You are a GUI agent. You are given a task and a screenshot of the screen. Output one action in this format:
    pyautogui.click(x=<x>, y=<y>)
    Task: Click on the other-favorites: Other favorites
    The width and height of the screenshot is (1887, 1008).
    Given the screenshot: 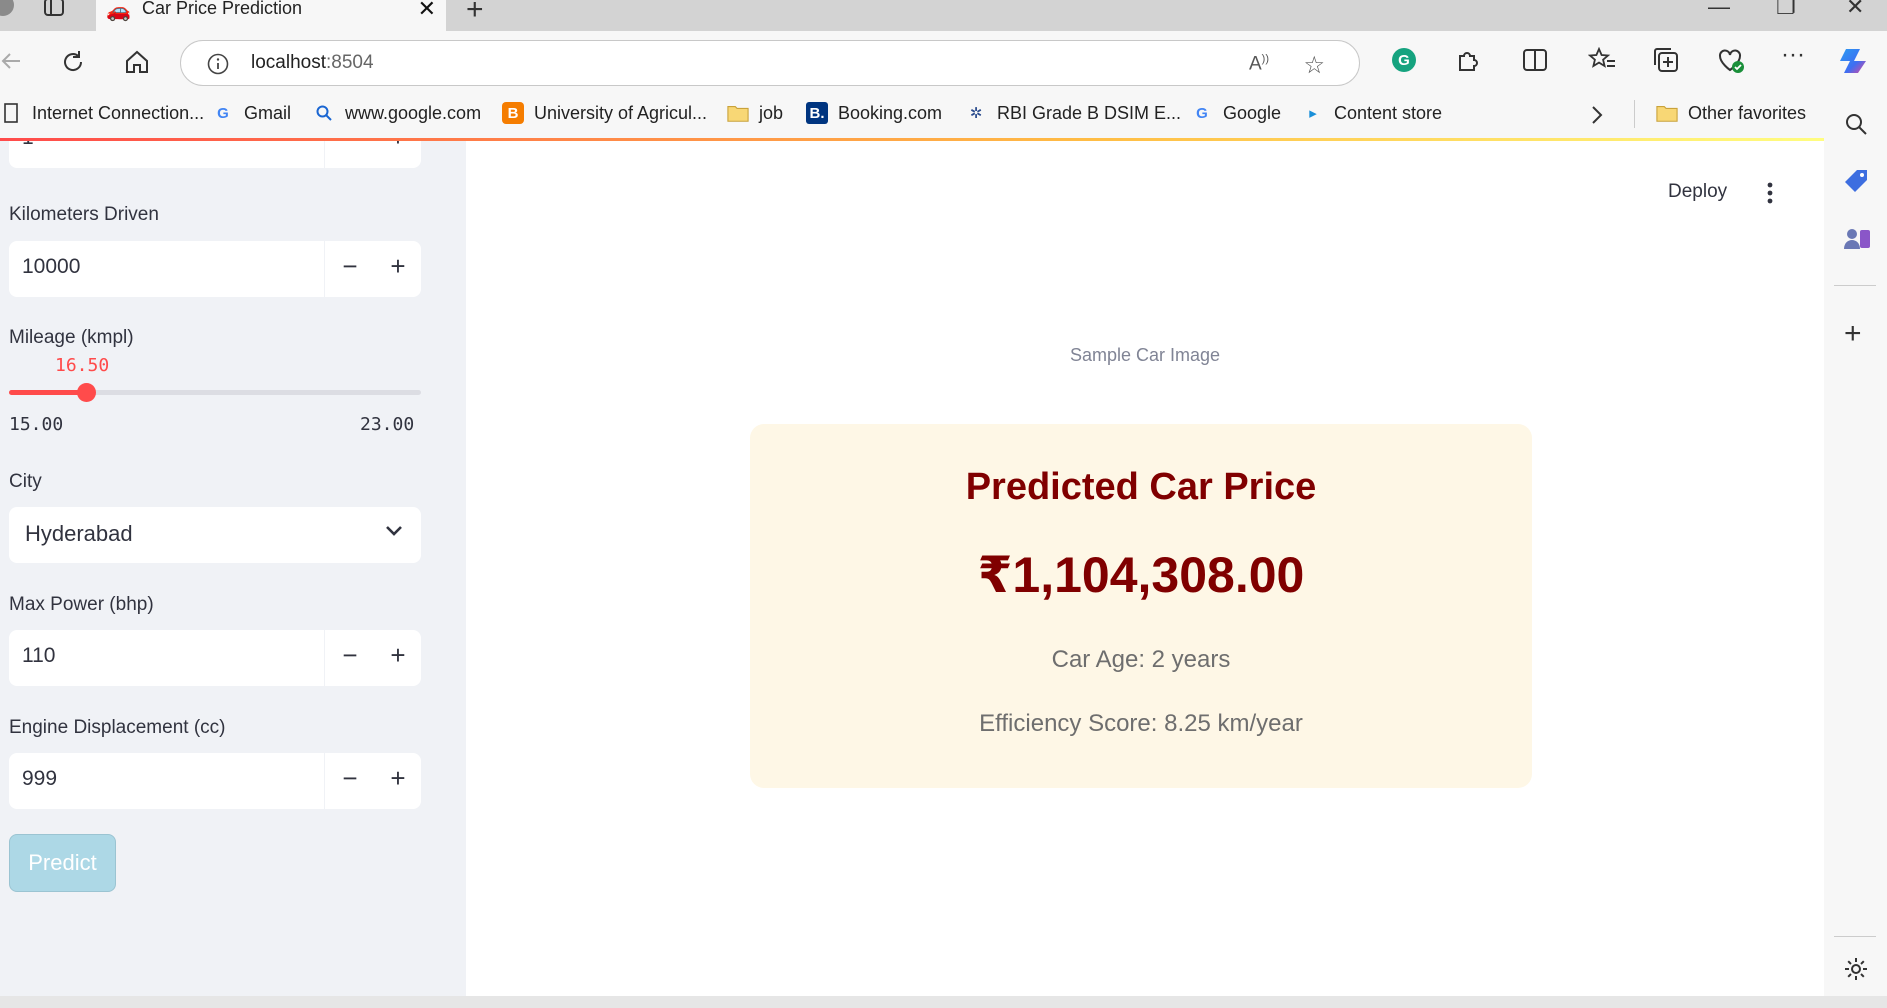 What is the action you would take?
    pyautogui.click(x=1731, y=113)
    